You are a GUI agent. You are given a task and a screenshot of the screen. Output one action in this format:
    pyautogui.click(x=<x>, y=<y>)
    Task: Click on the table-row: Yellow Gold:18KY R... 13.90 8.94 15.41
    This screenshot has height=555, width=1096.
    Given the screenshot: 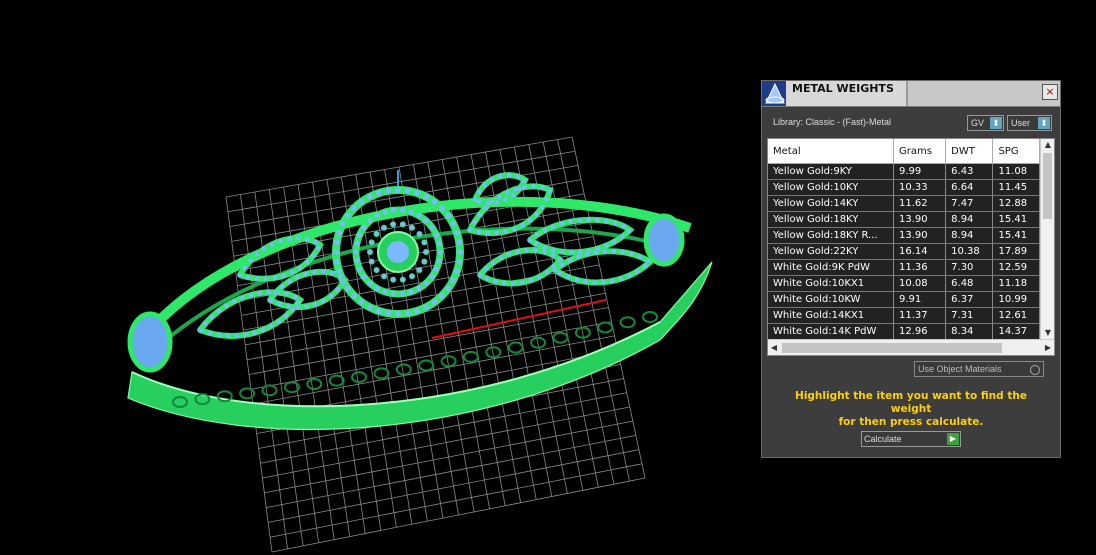 What is the action you would take?
    pyautogui.click(x=904, y=235)
    